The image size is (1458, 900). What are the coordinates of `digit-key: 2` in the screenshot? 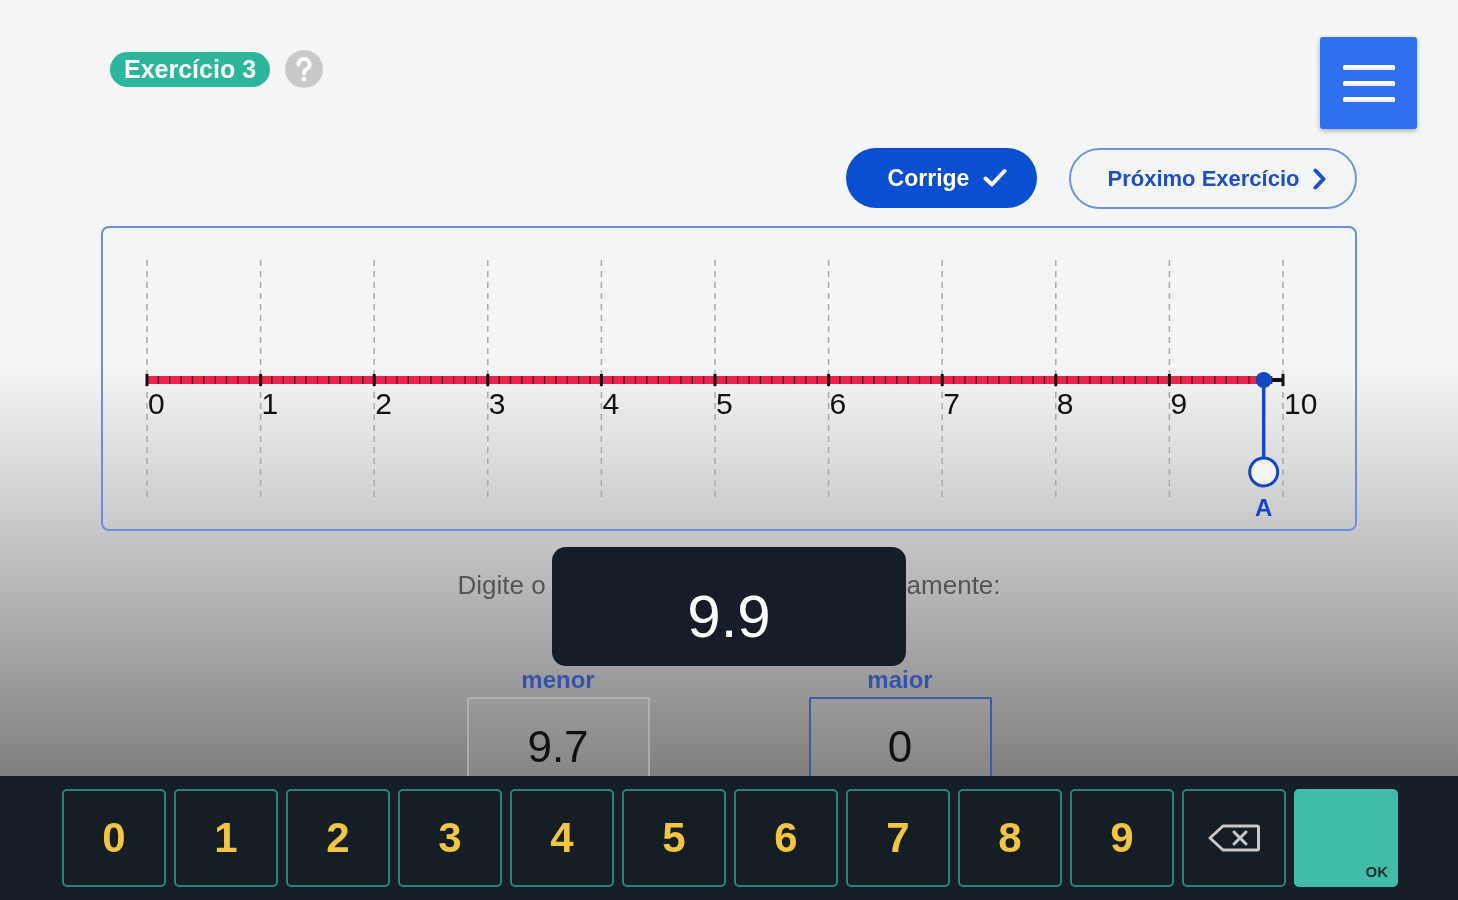 It's located at (338, 838).